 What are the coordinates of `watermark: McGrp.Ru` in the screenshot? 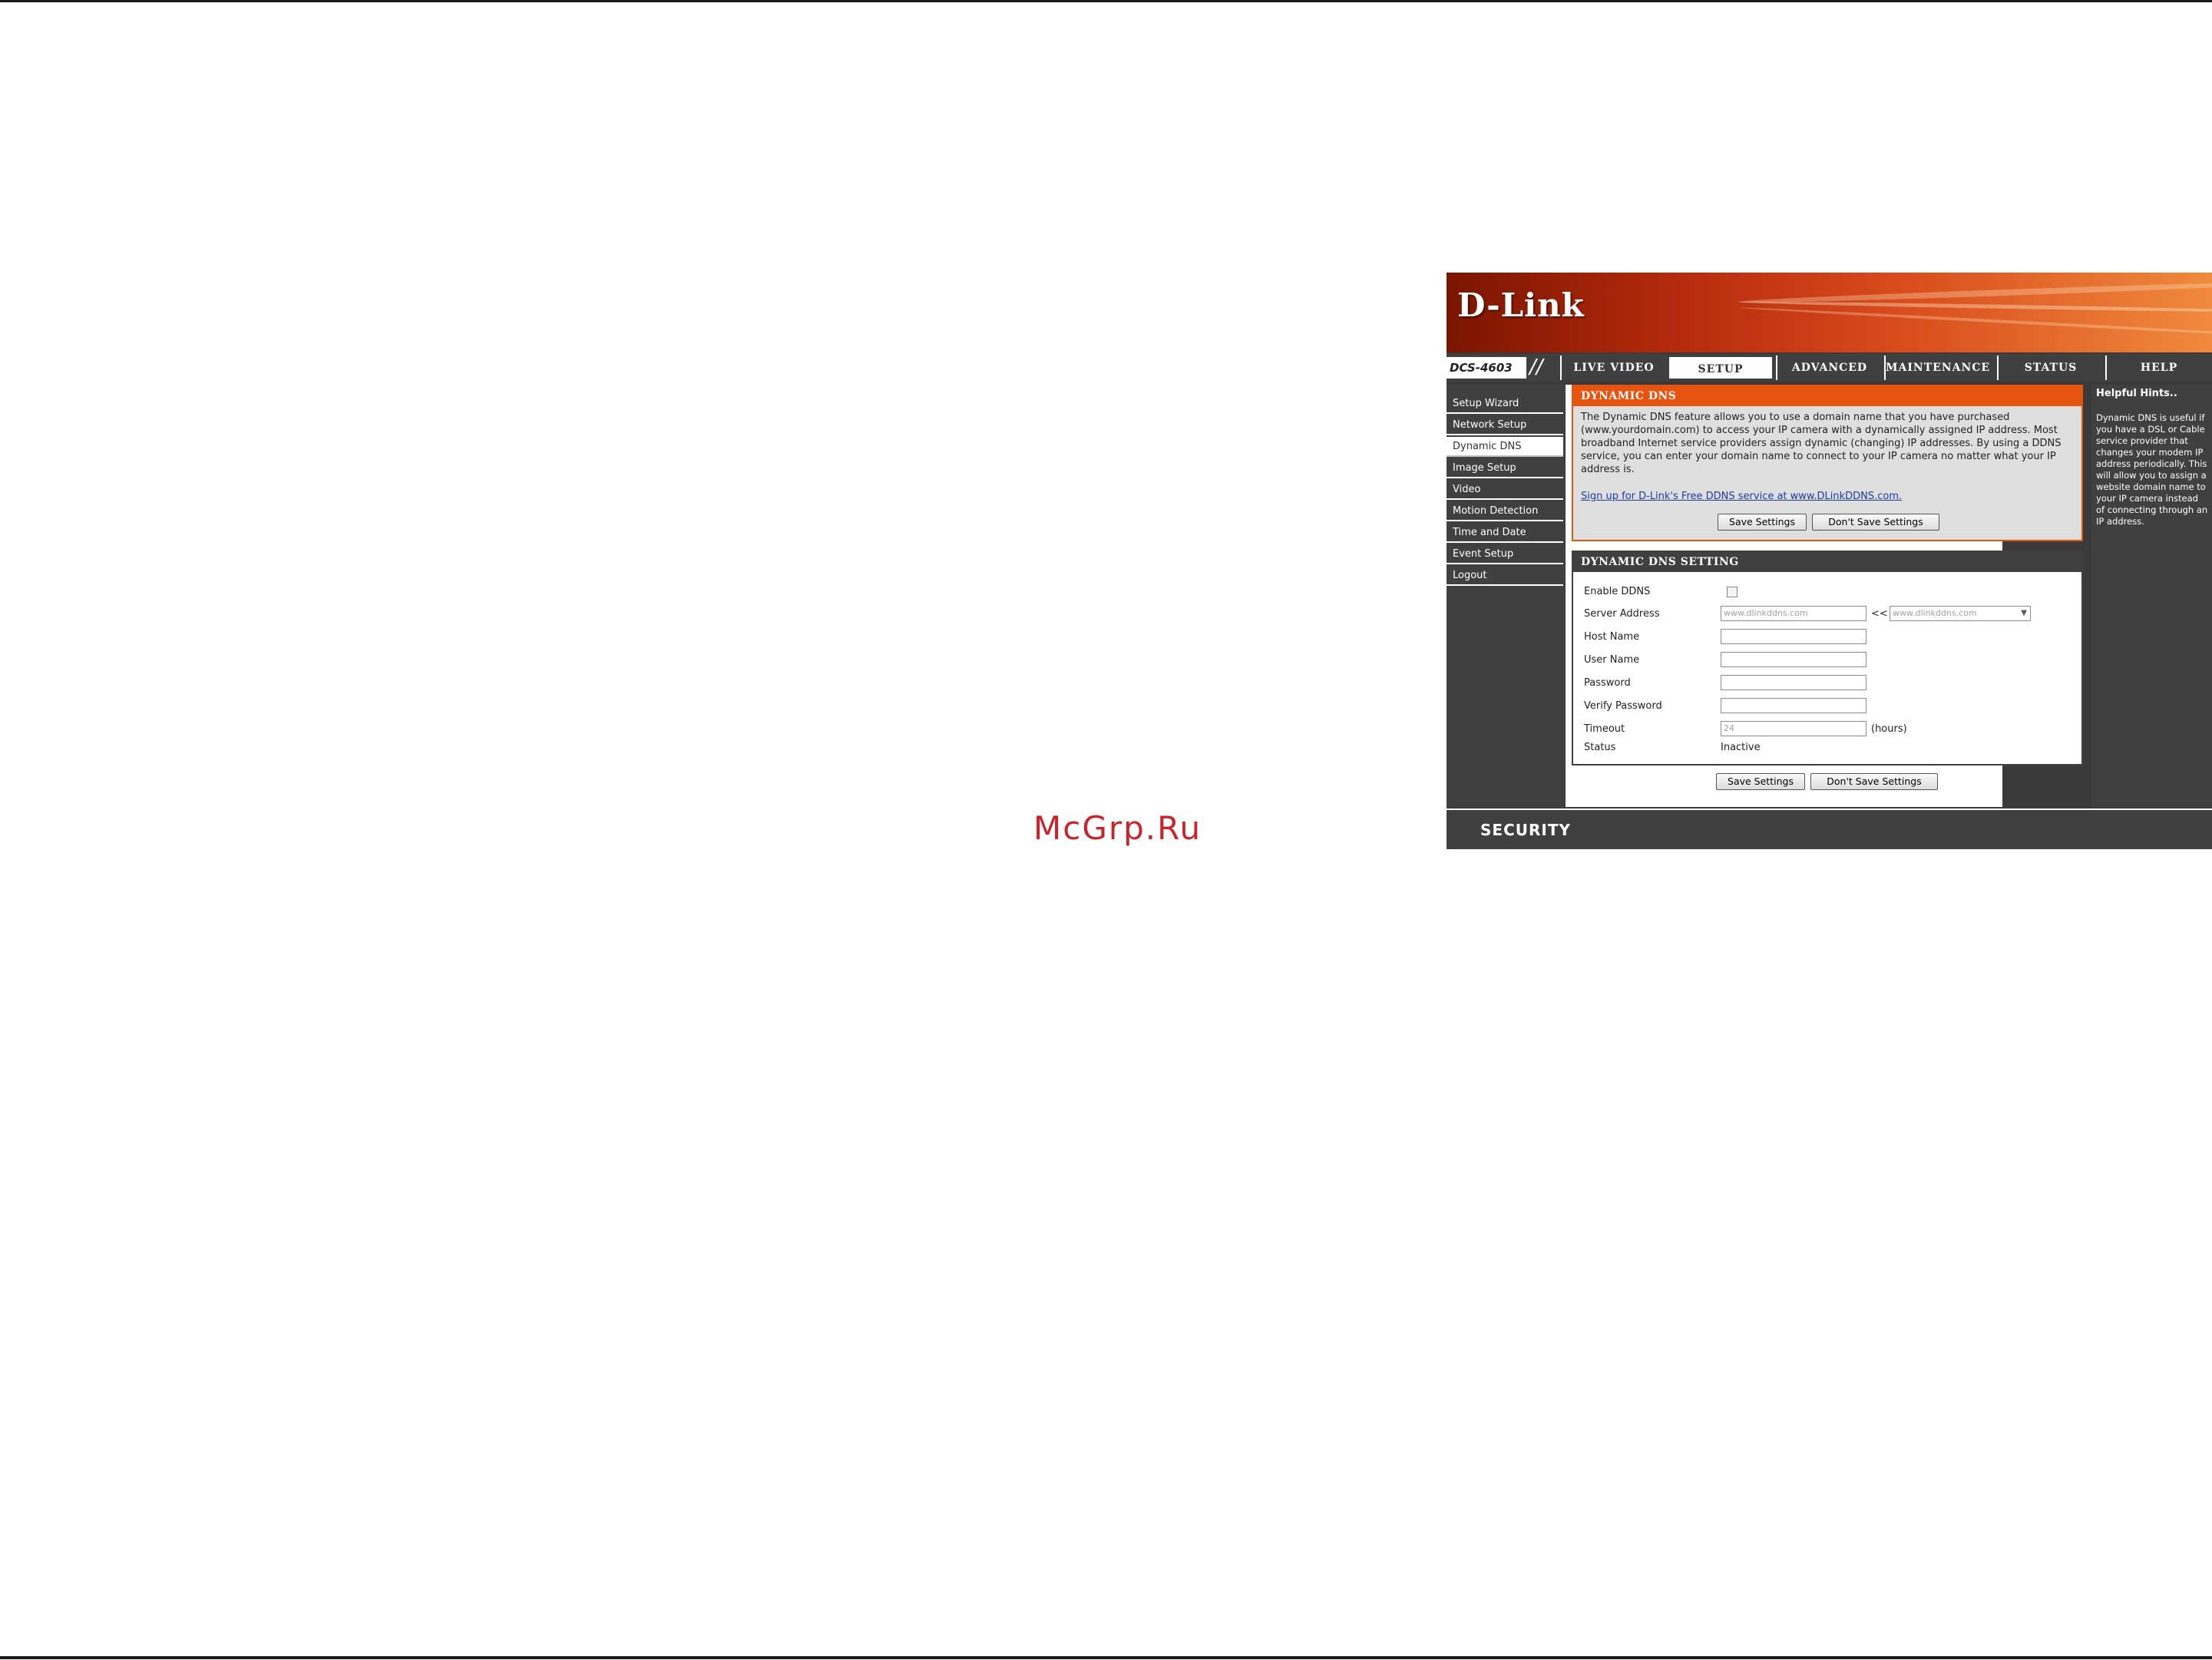 It's located at (1117, 828).